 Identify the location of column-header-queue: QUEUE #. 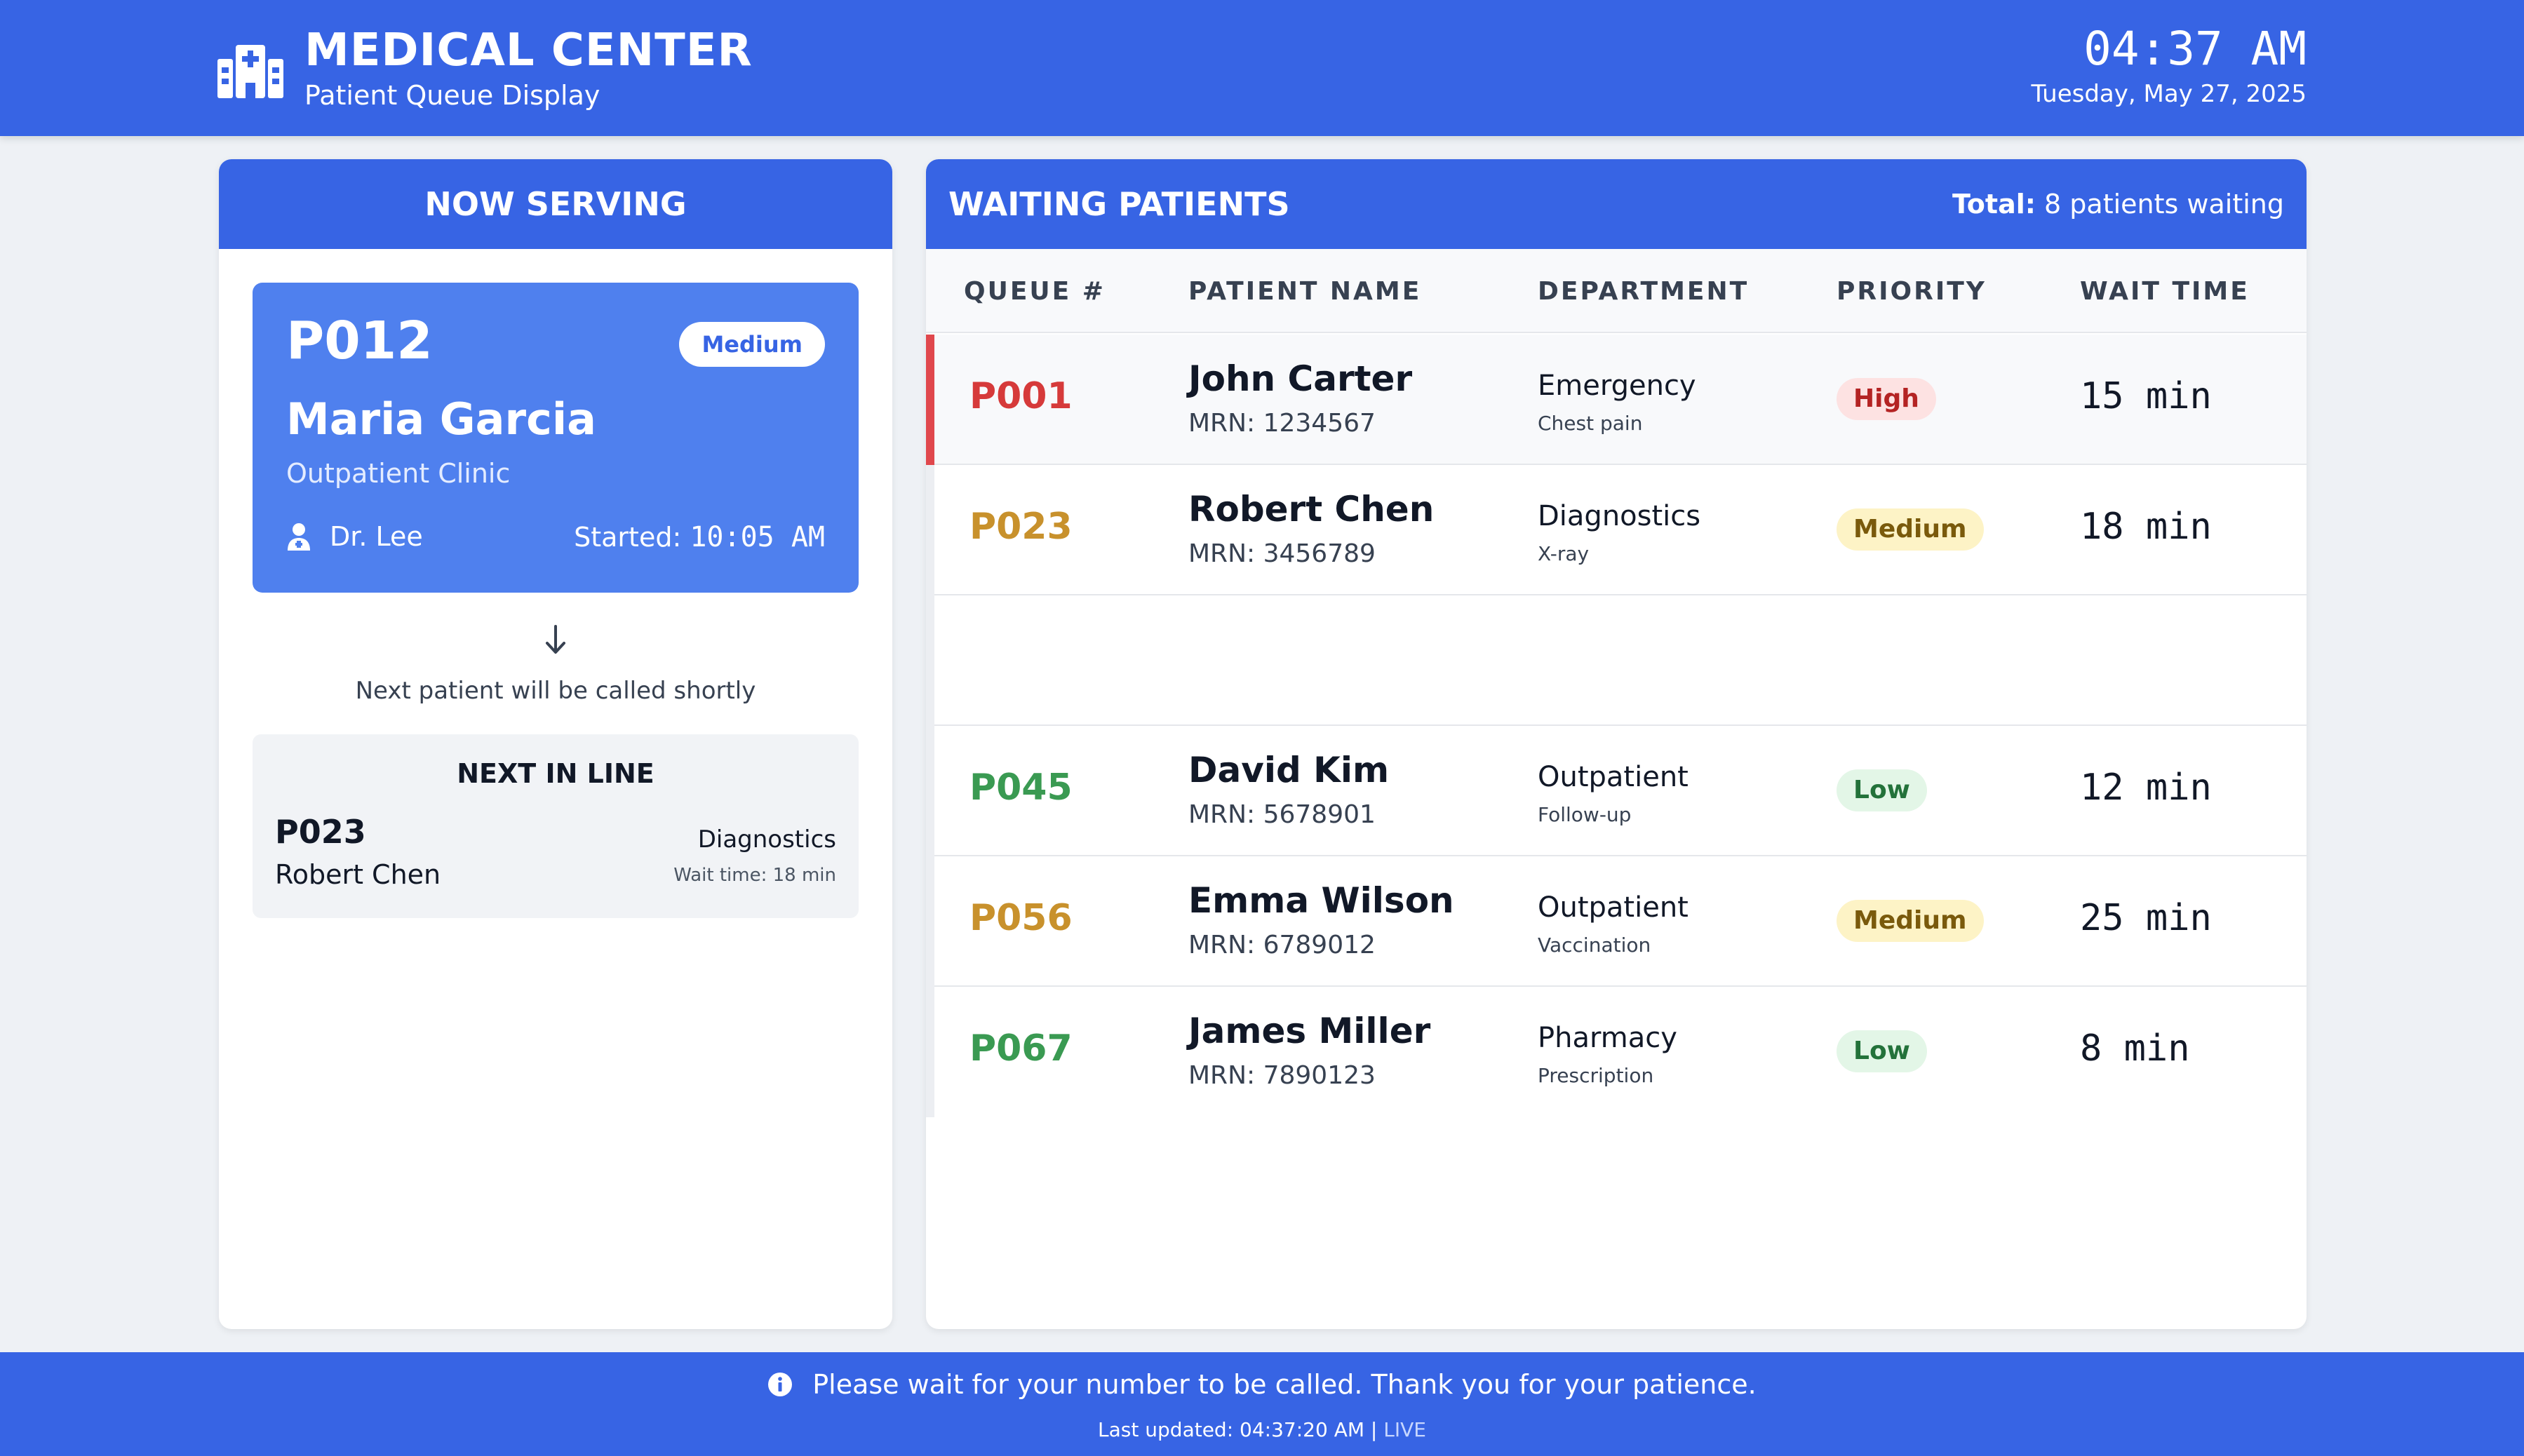
(1035, 291).